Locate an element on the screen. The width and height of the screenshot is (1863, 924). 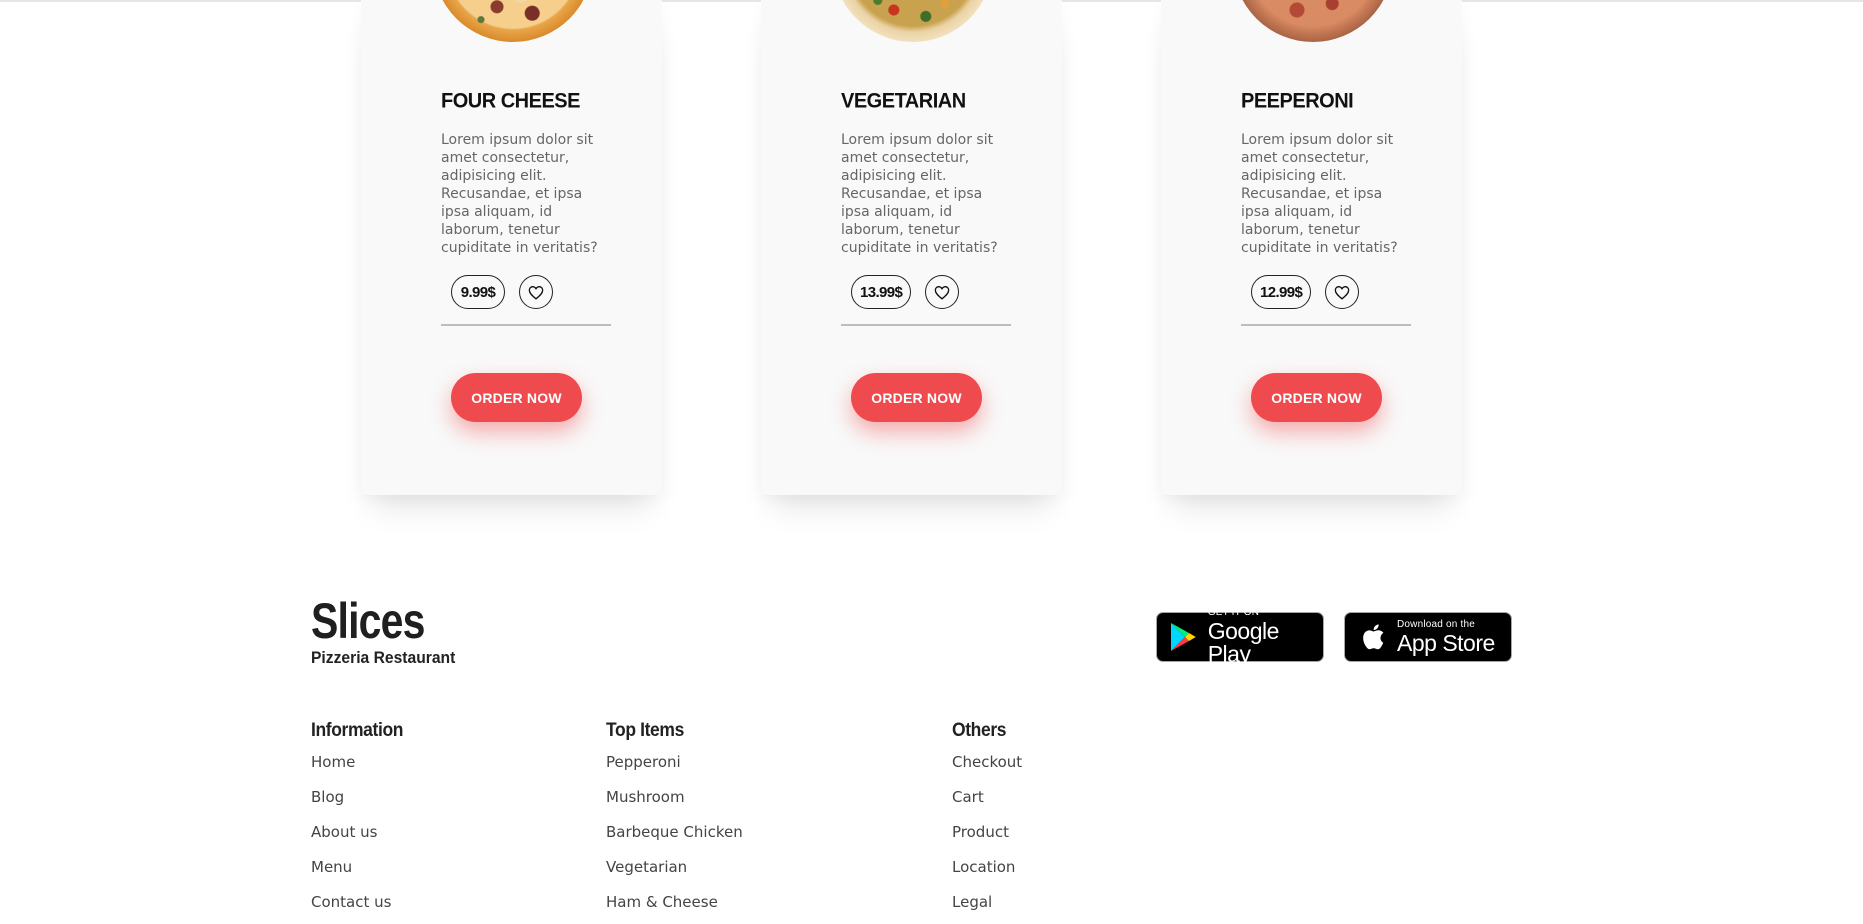
footer-link-about-us: About us is located at coordinates (361, 839).